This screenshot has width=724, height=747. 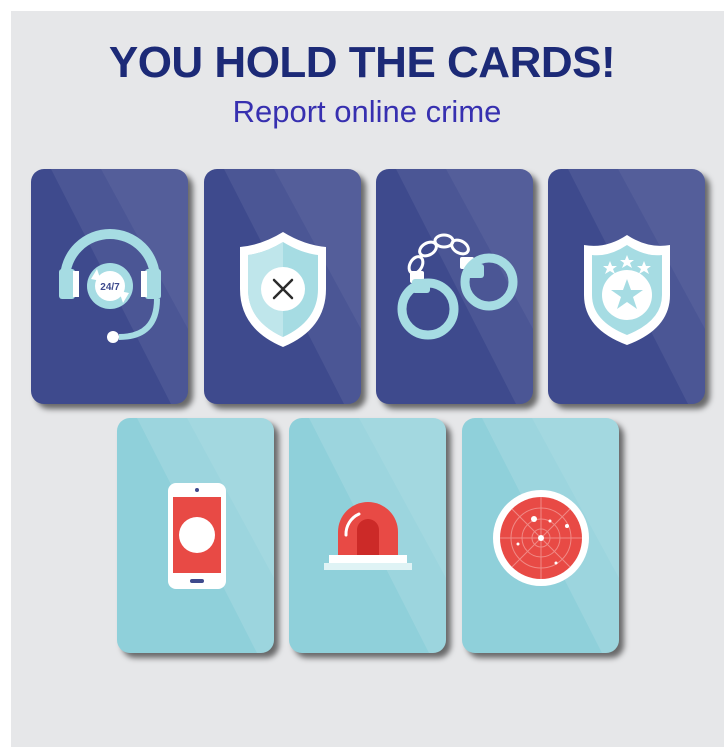 I want to click on card-police-badge, so click(x=626, y=286).